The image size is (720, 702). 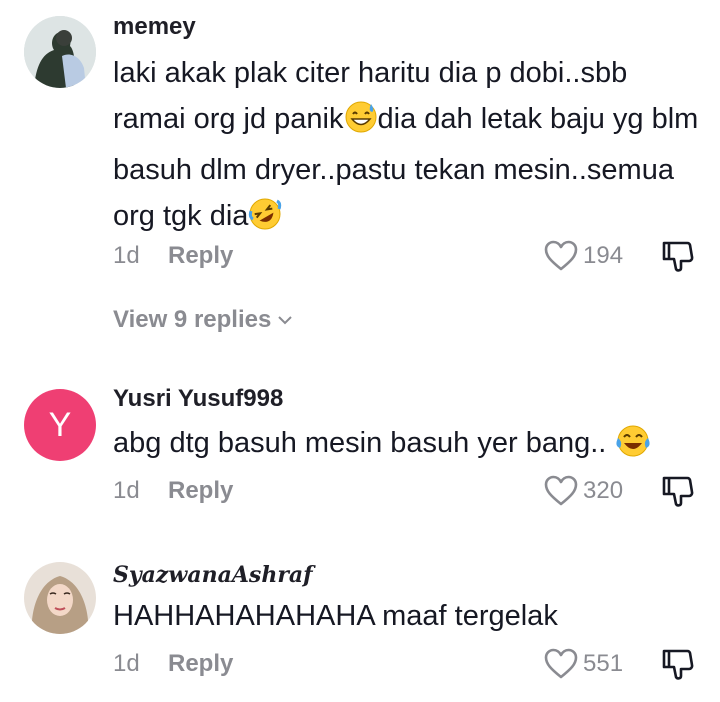 I want to click on comment-username: Yusri Yusuf998, so click(x=198, y=399).